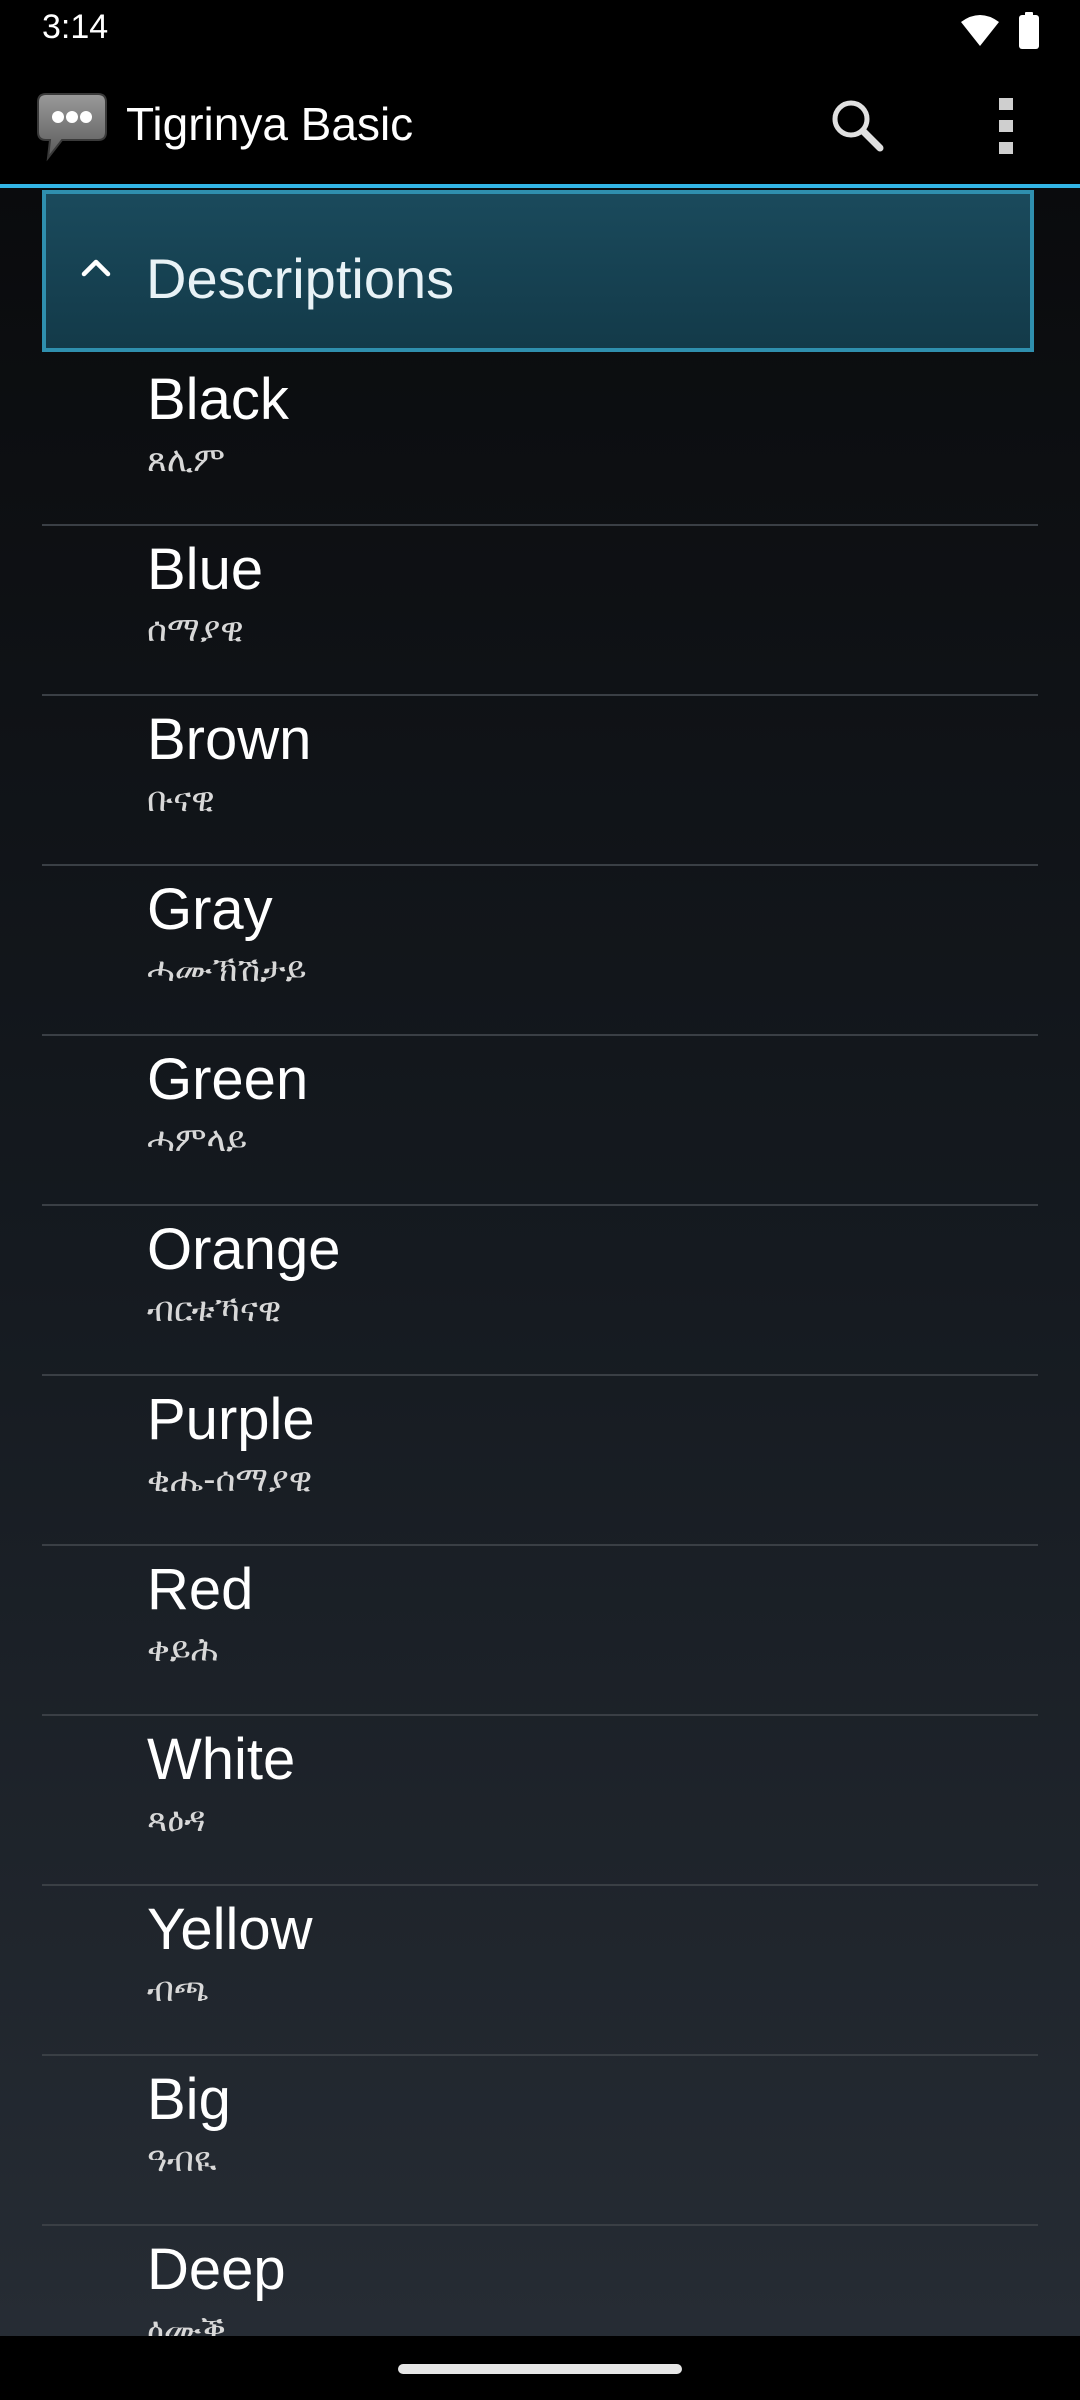  What do you see at coordinates (182, 2160) in the screenshot?
I see `tigrinya-word: ዓብዪ` at bounding box center [182, 2160].